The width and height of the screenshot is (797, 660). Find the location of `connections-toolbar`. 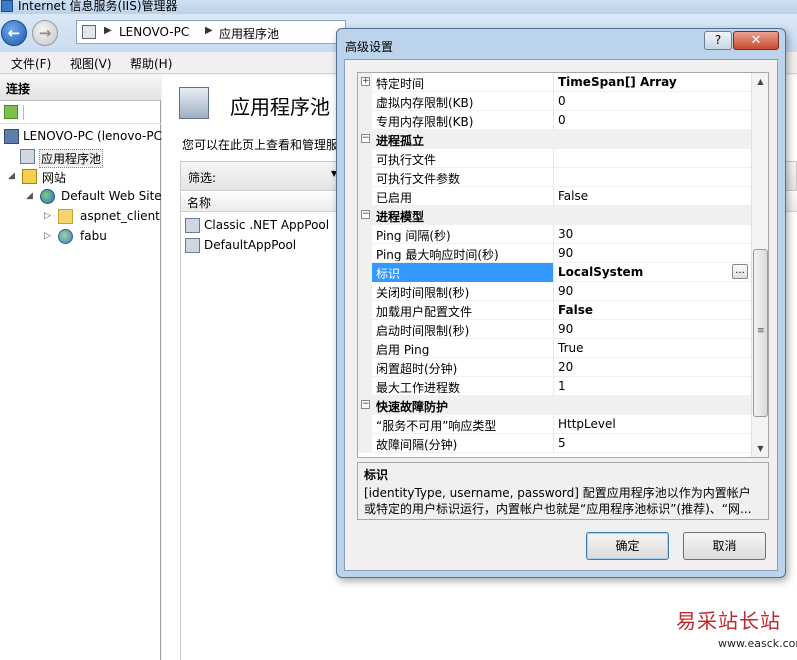

connections-toolbar is located at coordinates (80, 113).